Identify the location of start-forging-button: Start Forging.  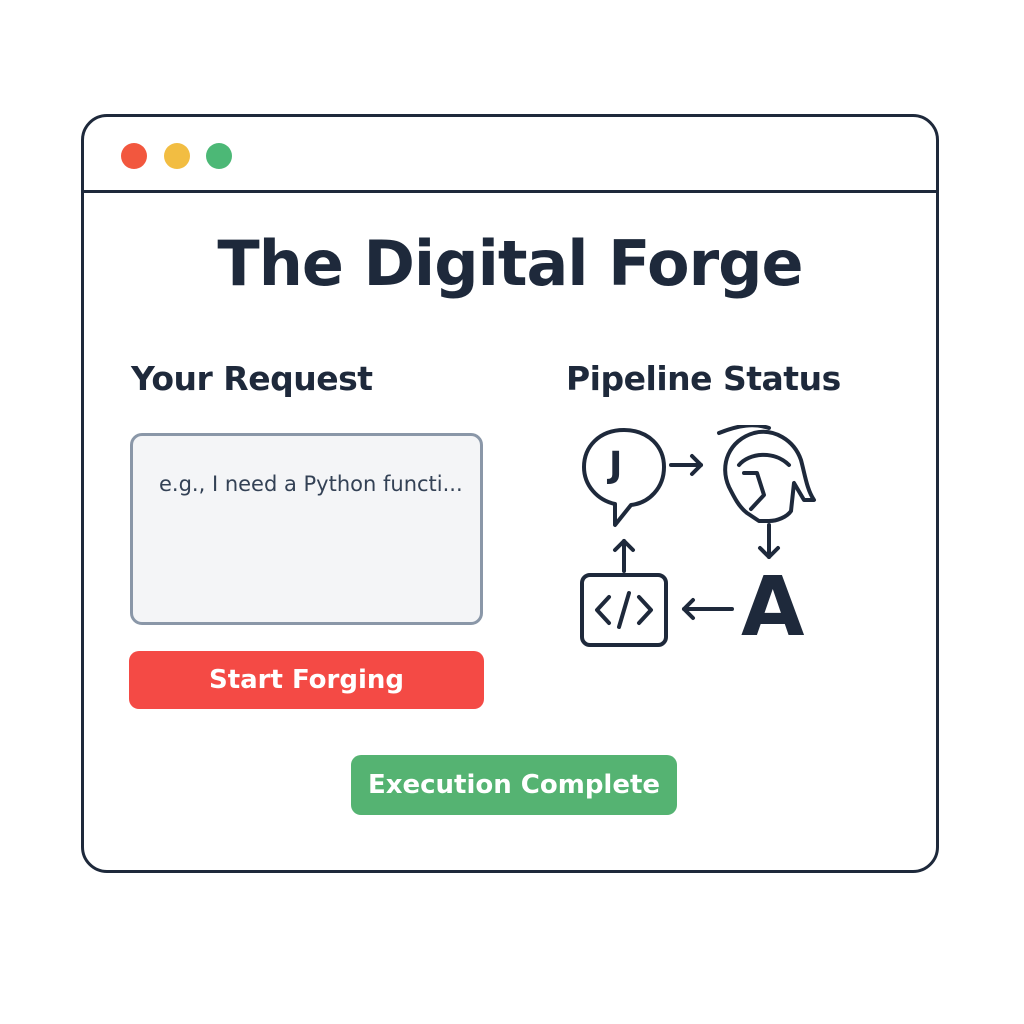
(306, 680).